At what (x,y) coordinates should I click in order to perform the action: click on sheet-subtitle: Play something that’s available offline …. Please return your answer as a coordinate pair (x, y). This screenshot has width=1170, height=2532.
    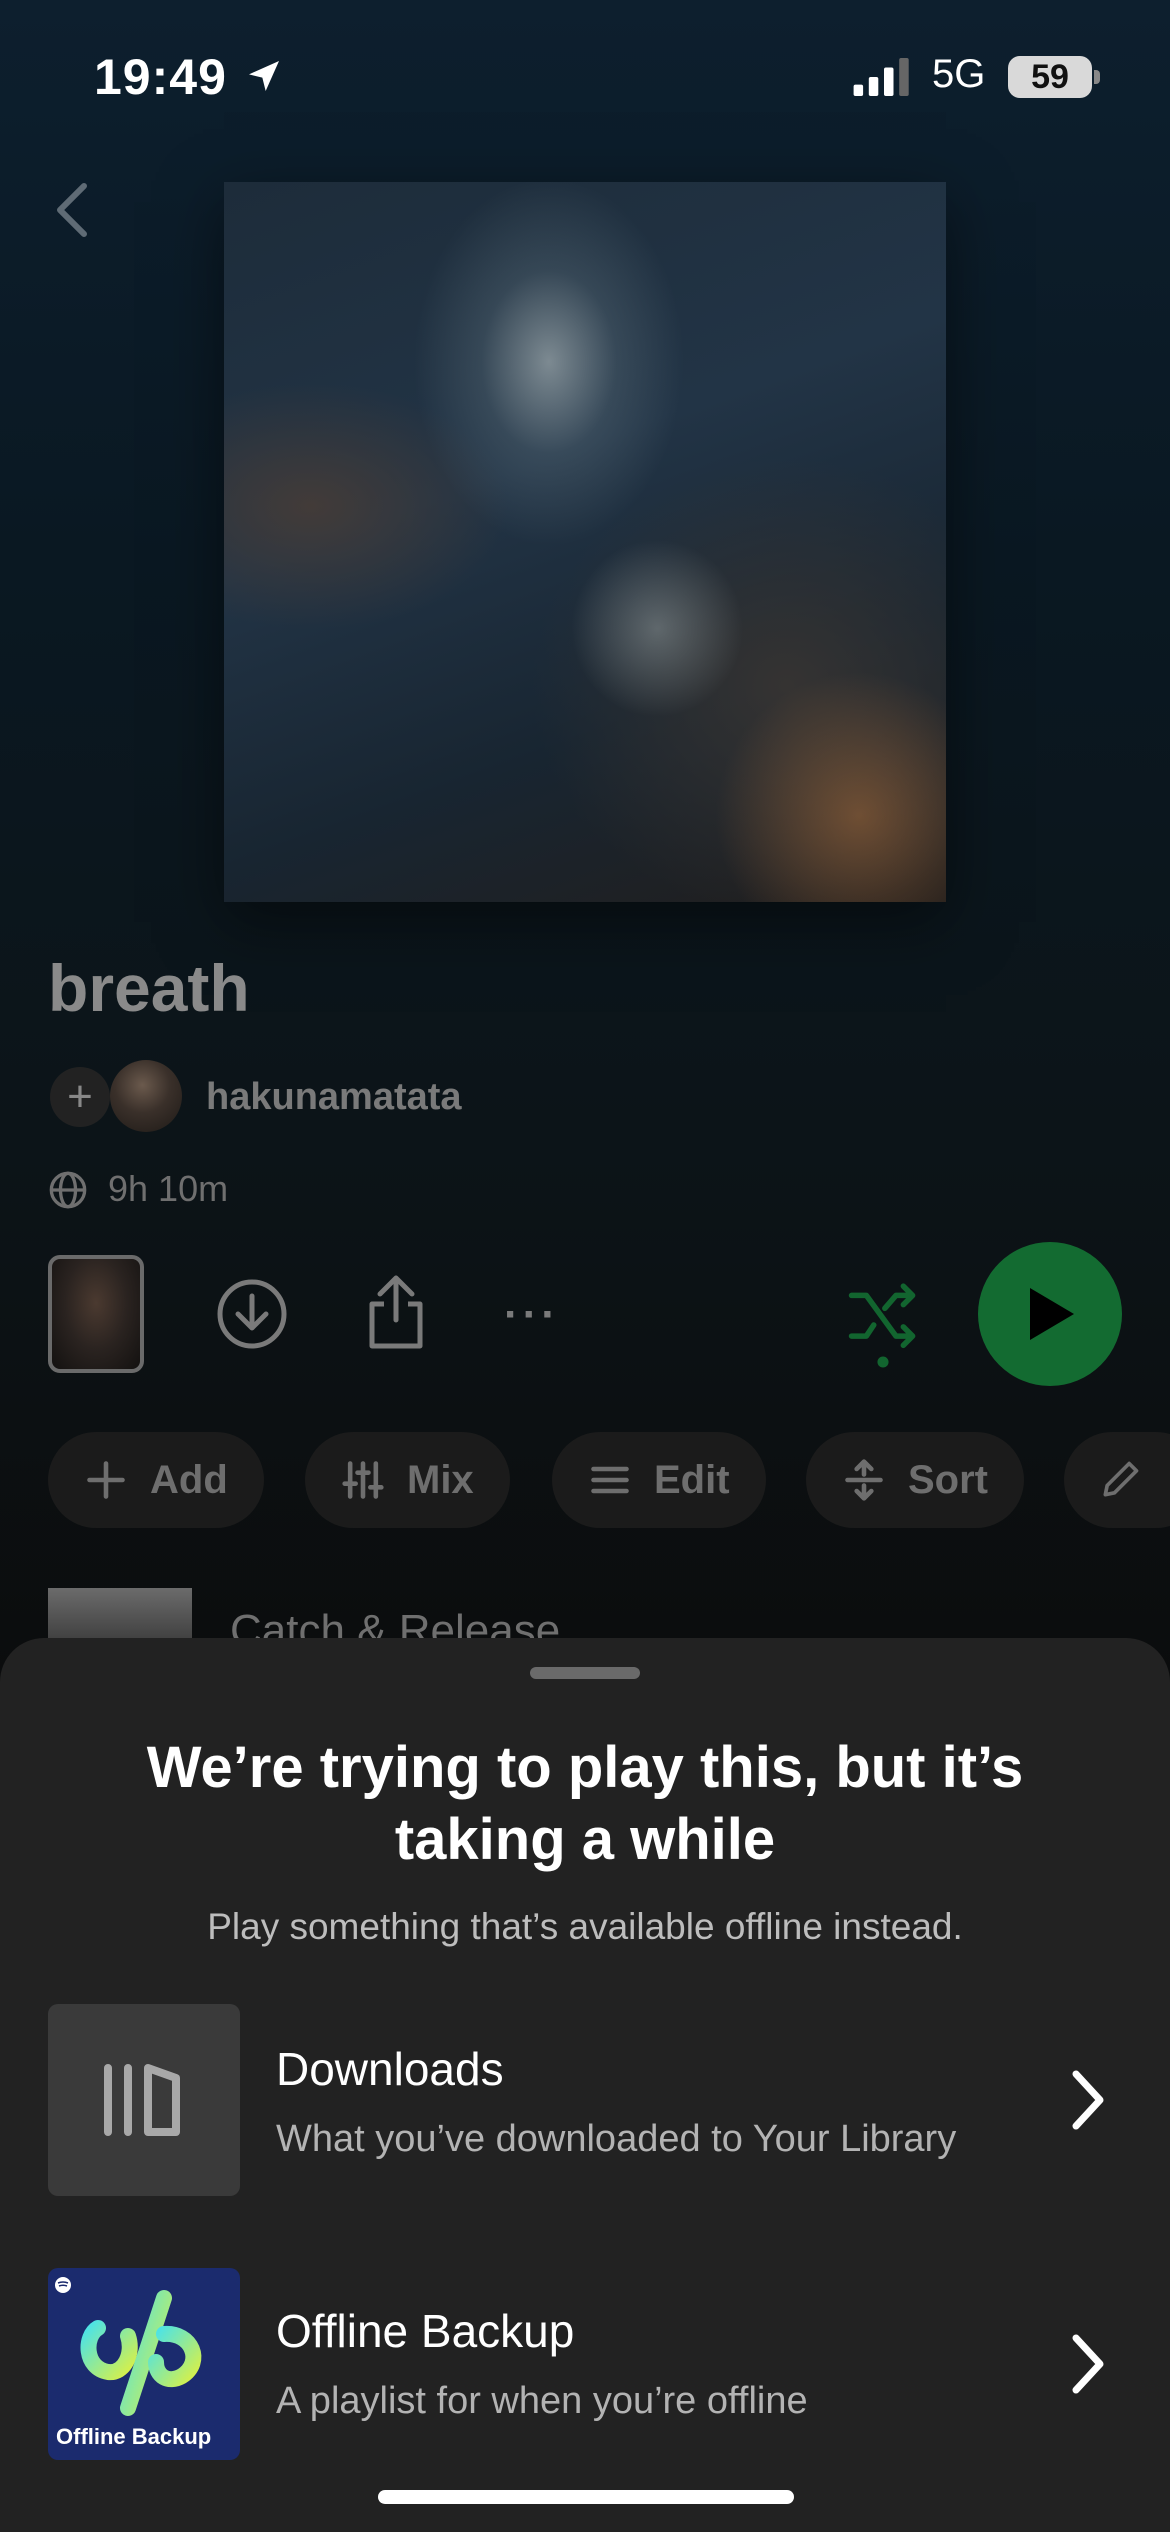
    Looking at the image, I should click on (585, 1926).